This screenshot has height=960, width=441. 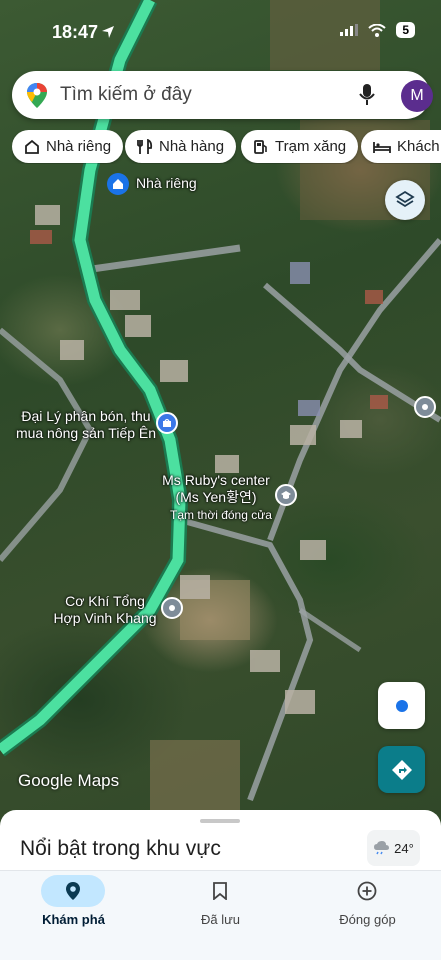 What do you see at coordinates (260, 146) in the screenshot?
I see `gas-station-icon` at bounding box center [260, 146].